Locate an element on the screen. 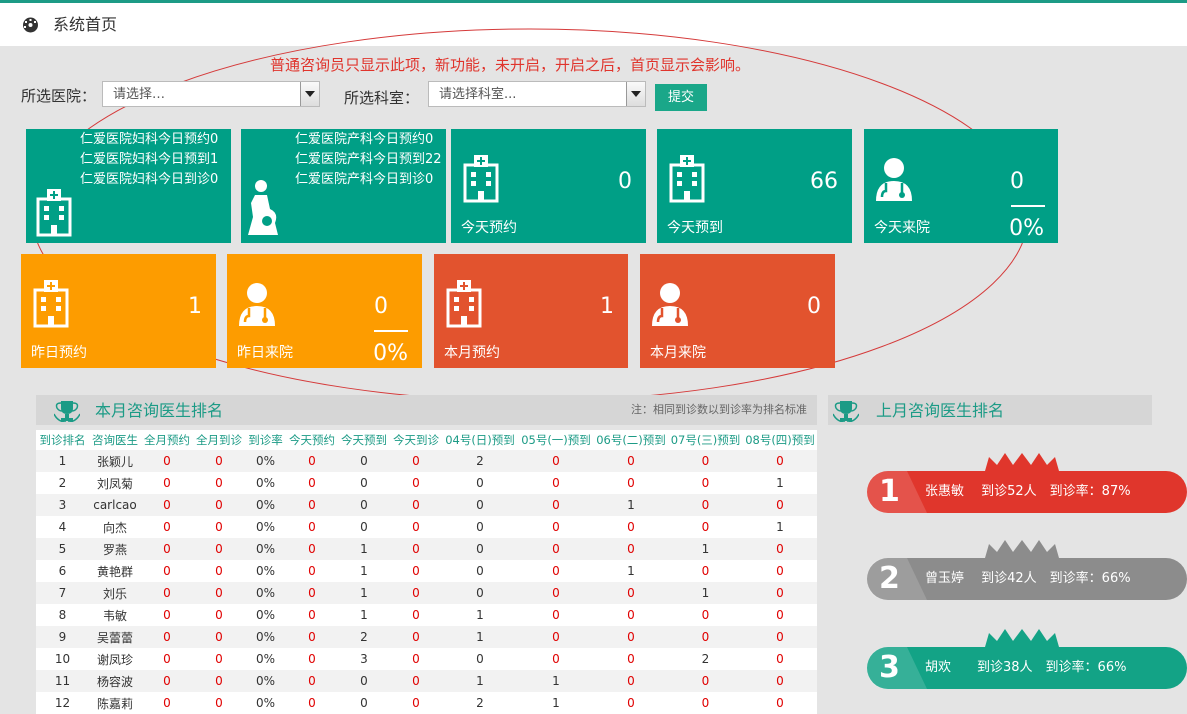  month-arrived-value: 0 is located at coordinates (814, 306).